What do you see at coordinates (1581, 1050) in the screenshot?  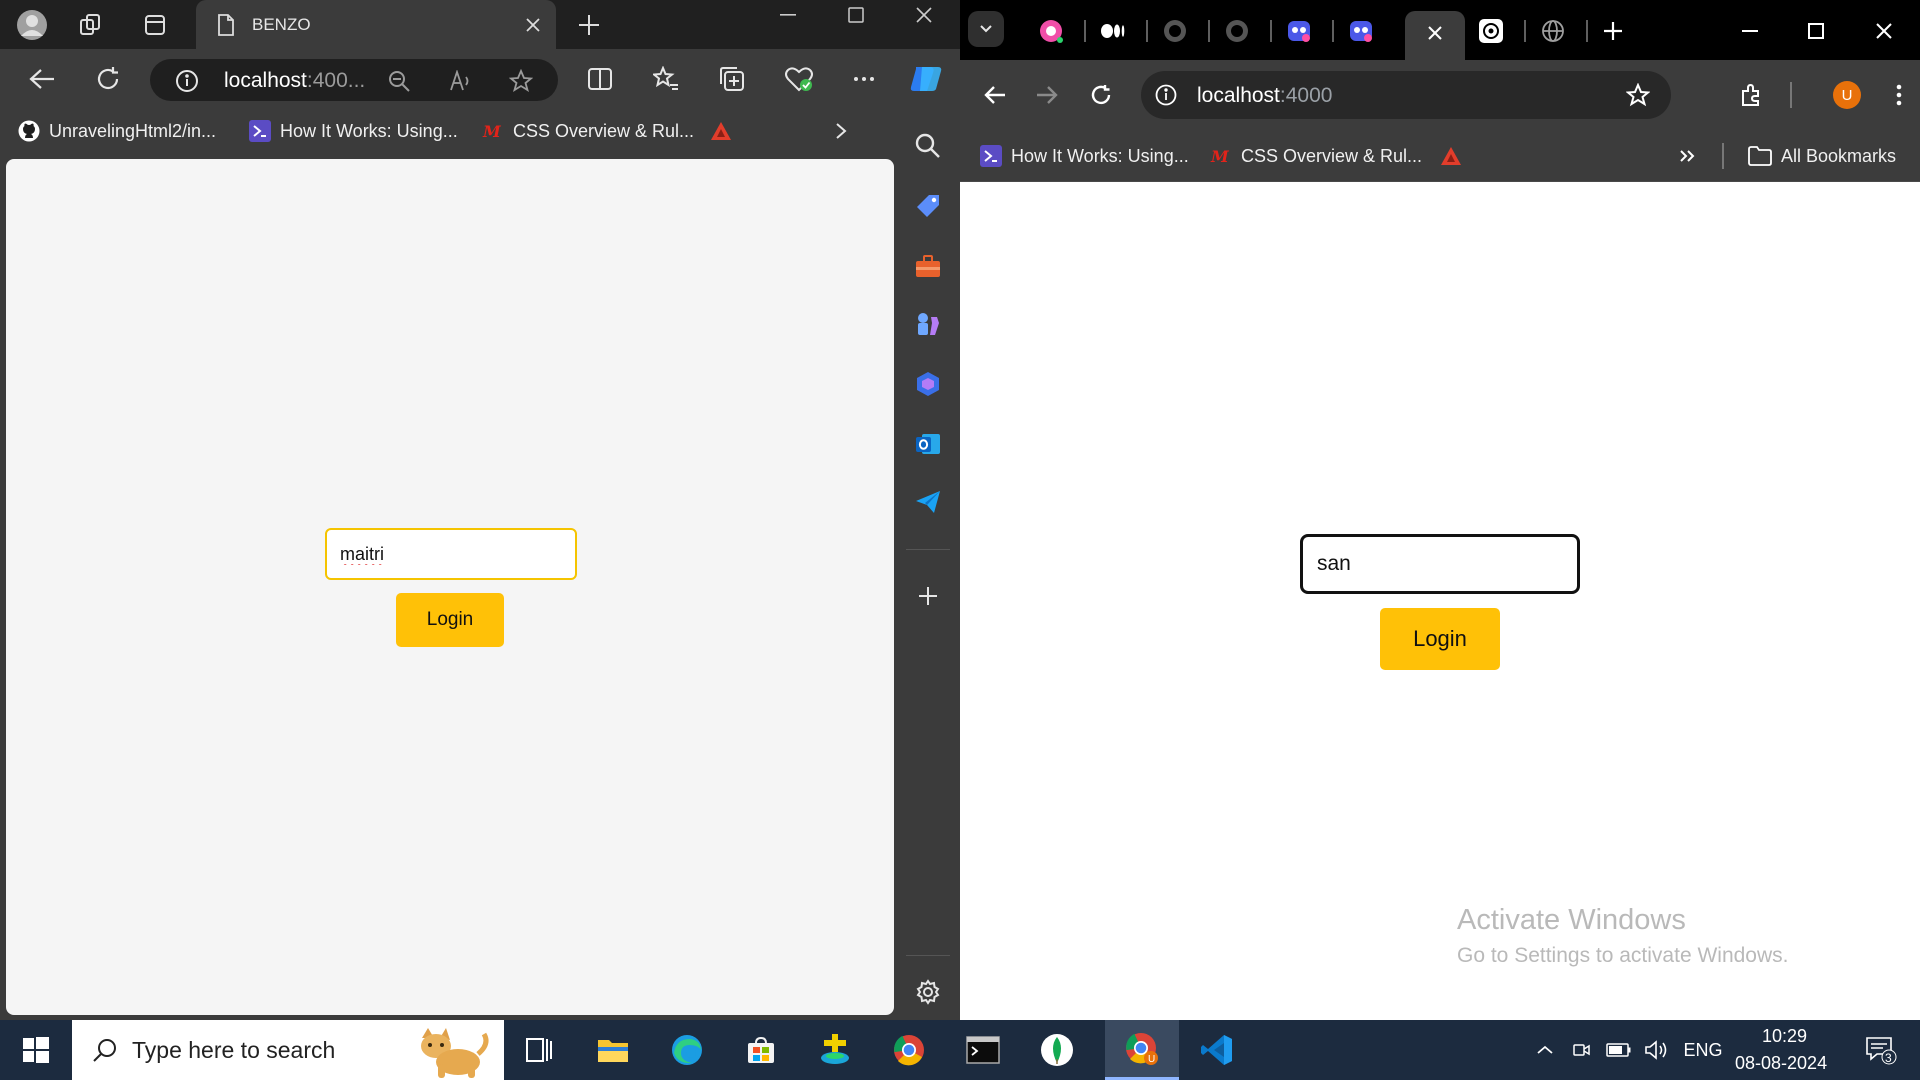 I see `meet-now-icon` at bounding box center [1581, 1050].